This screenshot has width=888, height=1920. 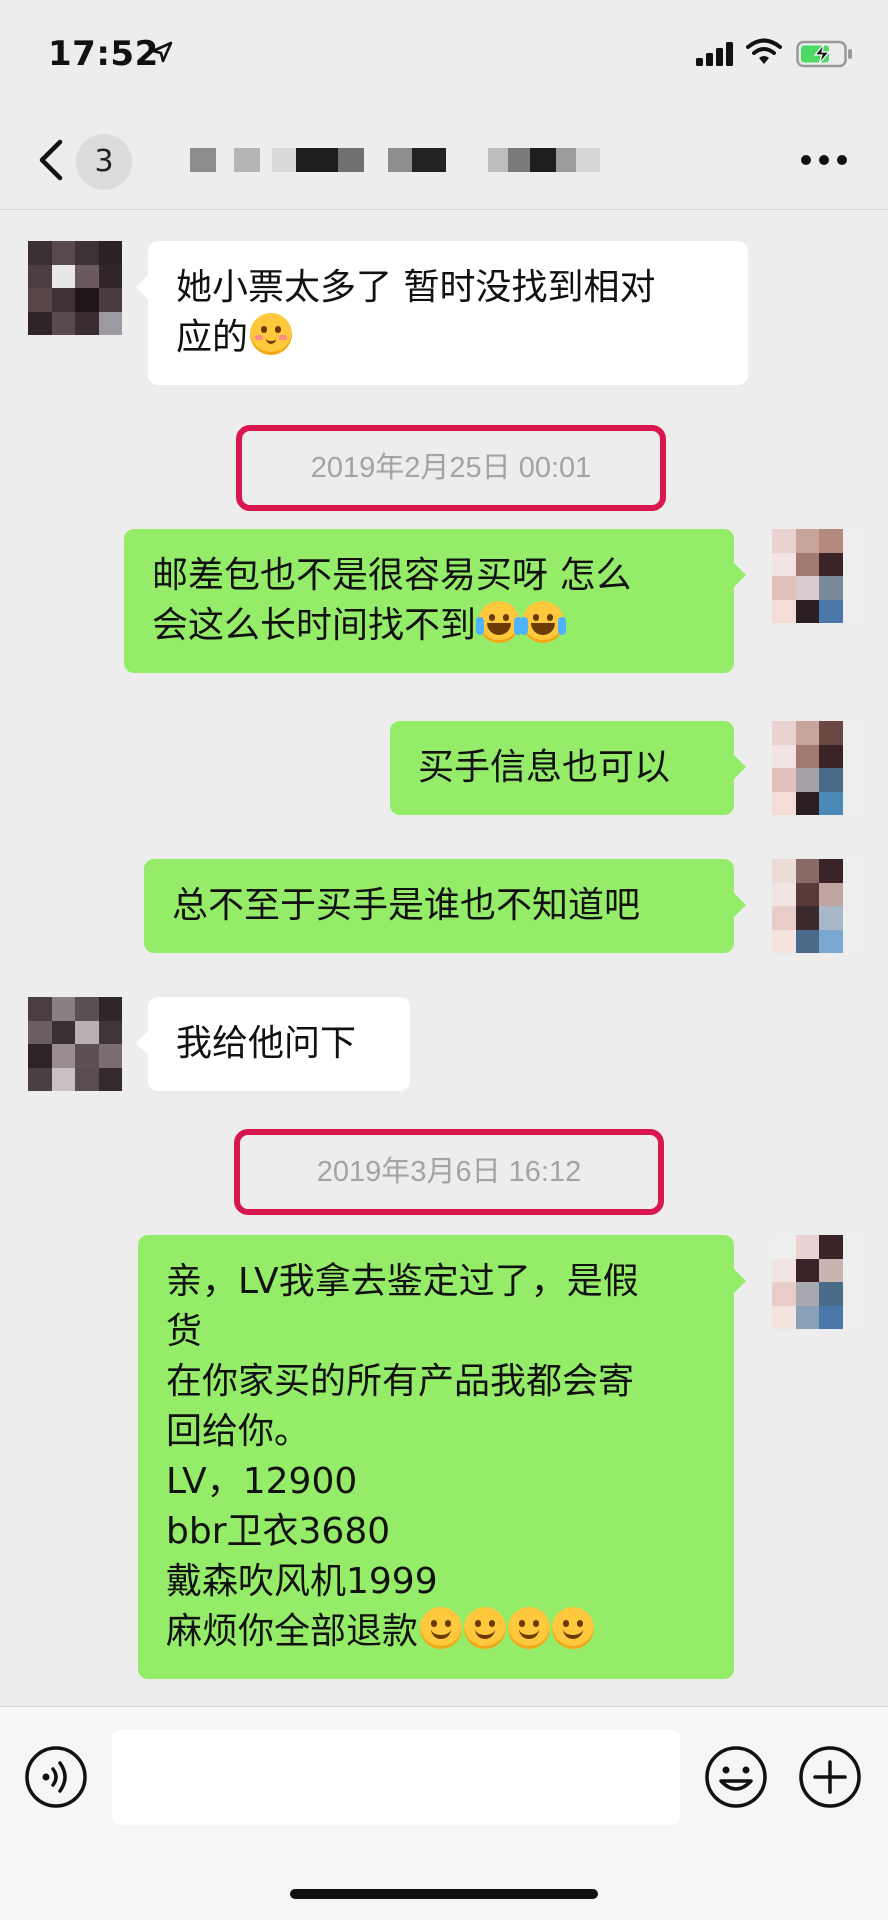 I want to click on outgoing-message-bubble: 买手信息也可以, so click(x=568, y=768).